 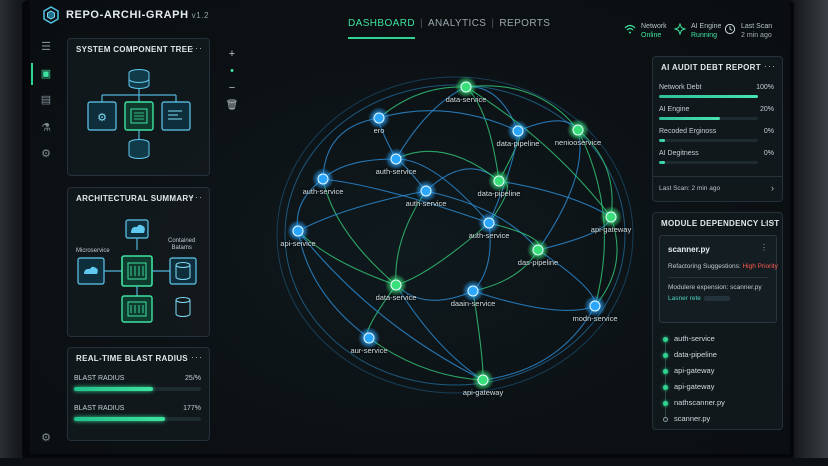 What do you see at coordinates (811, 233) in the screenshot?
I see `background-right` at bounding box center [811, 233].